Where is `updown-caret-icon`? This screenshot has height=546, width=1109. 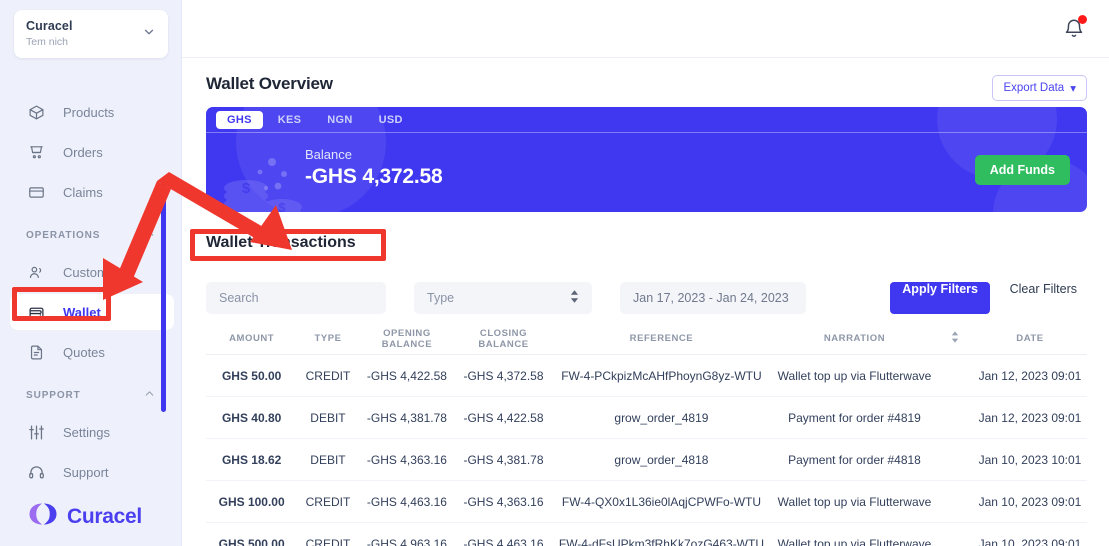
updown-caret-icon is located at coordinates (574, 298).